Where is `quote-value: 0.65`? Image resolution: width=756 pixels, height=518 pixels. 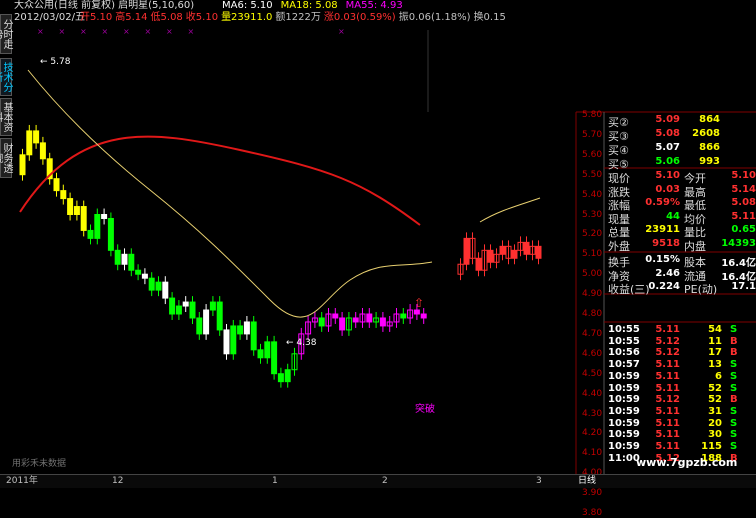 quote-value: 0.65 is located at coordinates (743, 229).